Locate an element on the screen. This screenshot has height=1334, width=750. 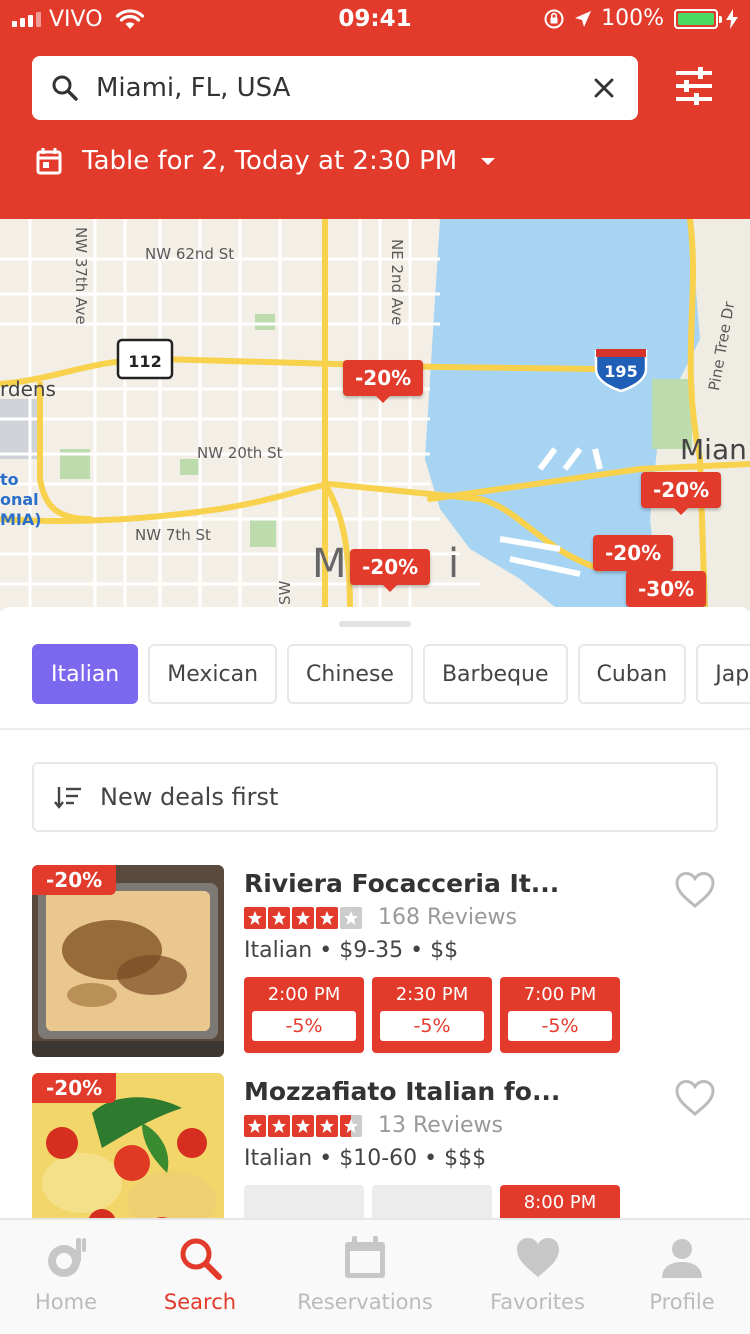
slot-time: 2:30 PM is located at coordinates (432, 994).